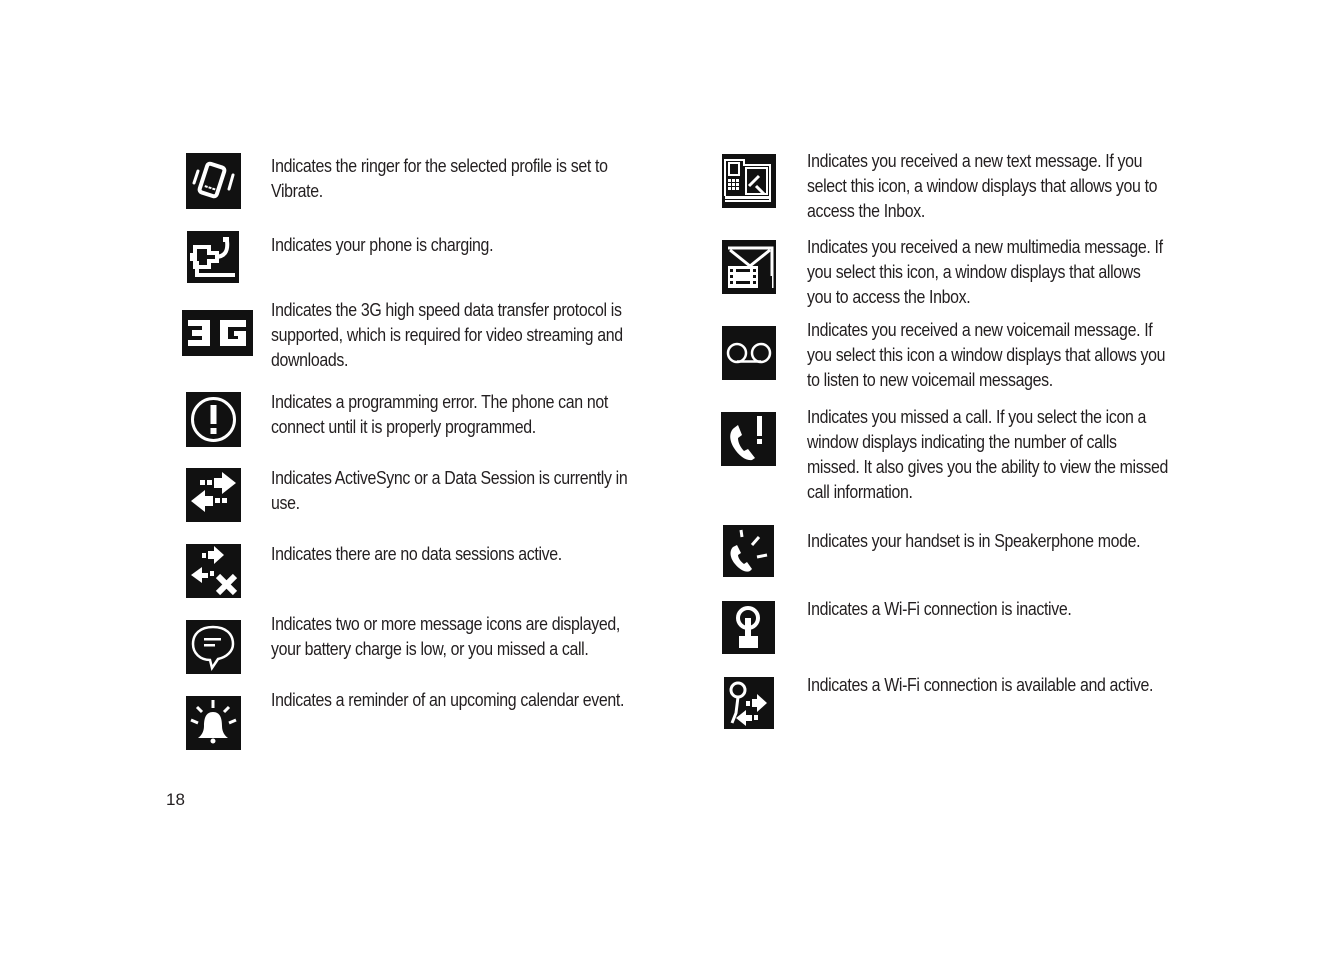 Image resolution: width=1336 pixels, height=954 pixels. I want to click on multiple-notifications-icon, so click(213, 647).